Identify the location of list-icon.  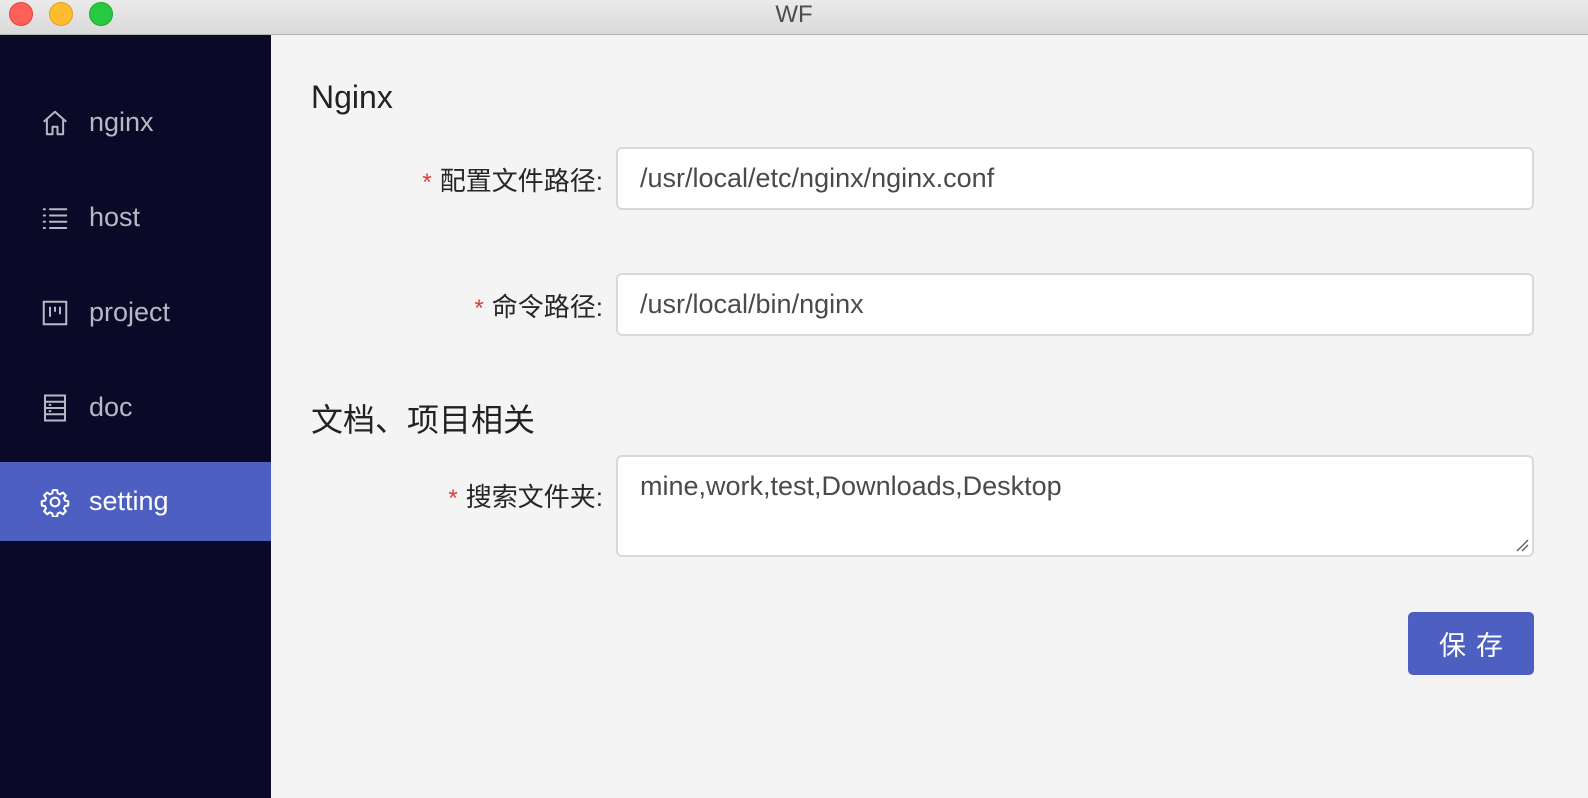
(55, 218).